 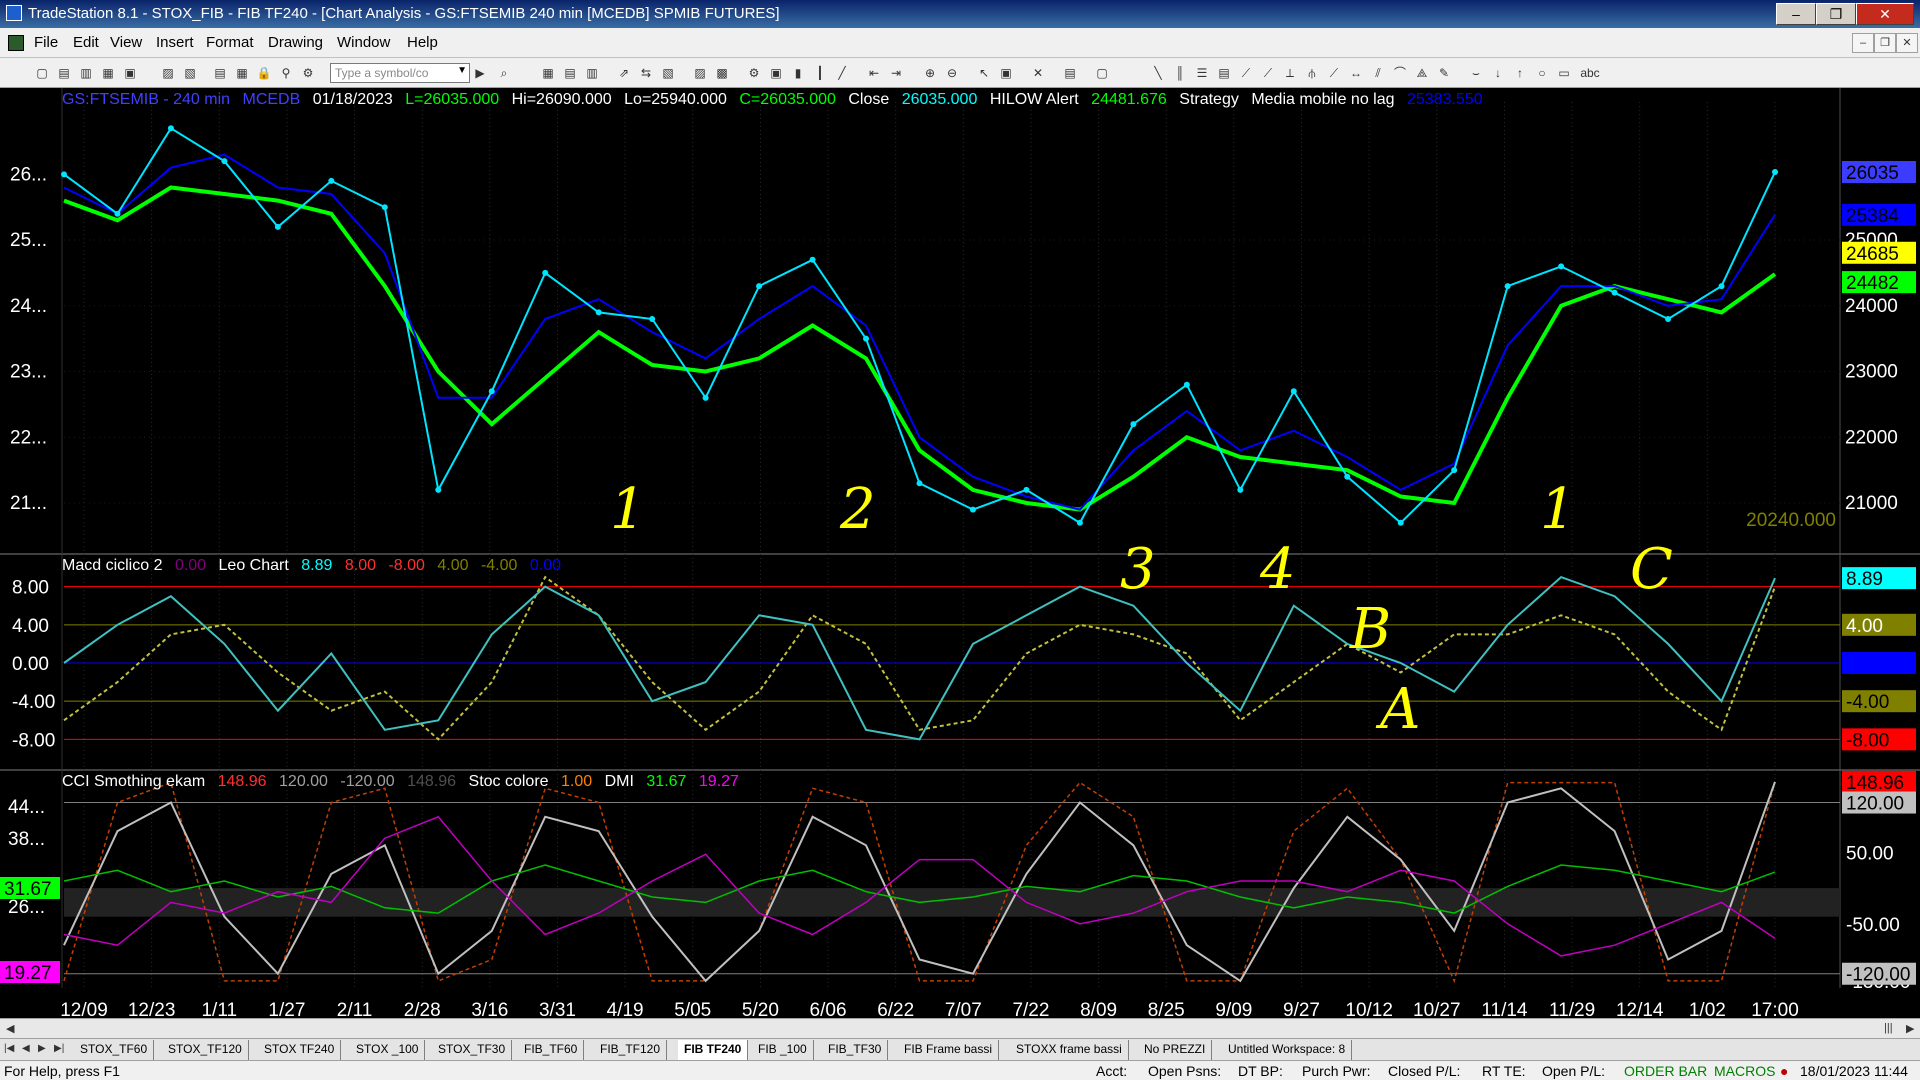 I want to click on line-style-icon: ╱, so click(x=842, y=73).